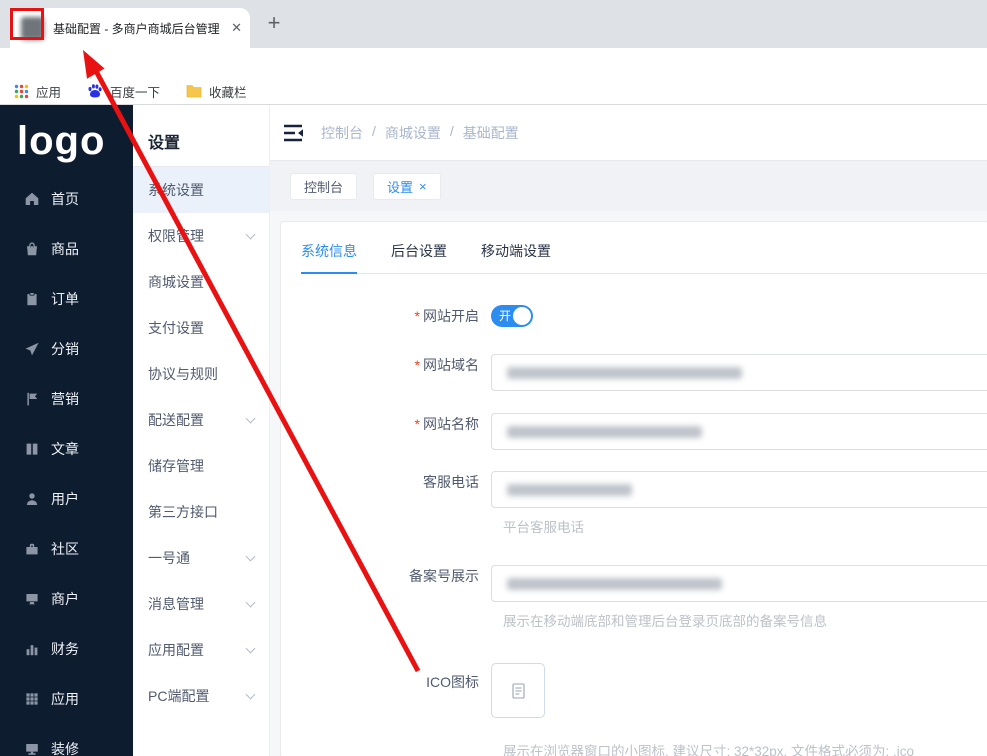  I want to click on form-row-icp-number: 备案号展示, so click(634, 583).